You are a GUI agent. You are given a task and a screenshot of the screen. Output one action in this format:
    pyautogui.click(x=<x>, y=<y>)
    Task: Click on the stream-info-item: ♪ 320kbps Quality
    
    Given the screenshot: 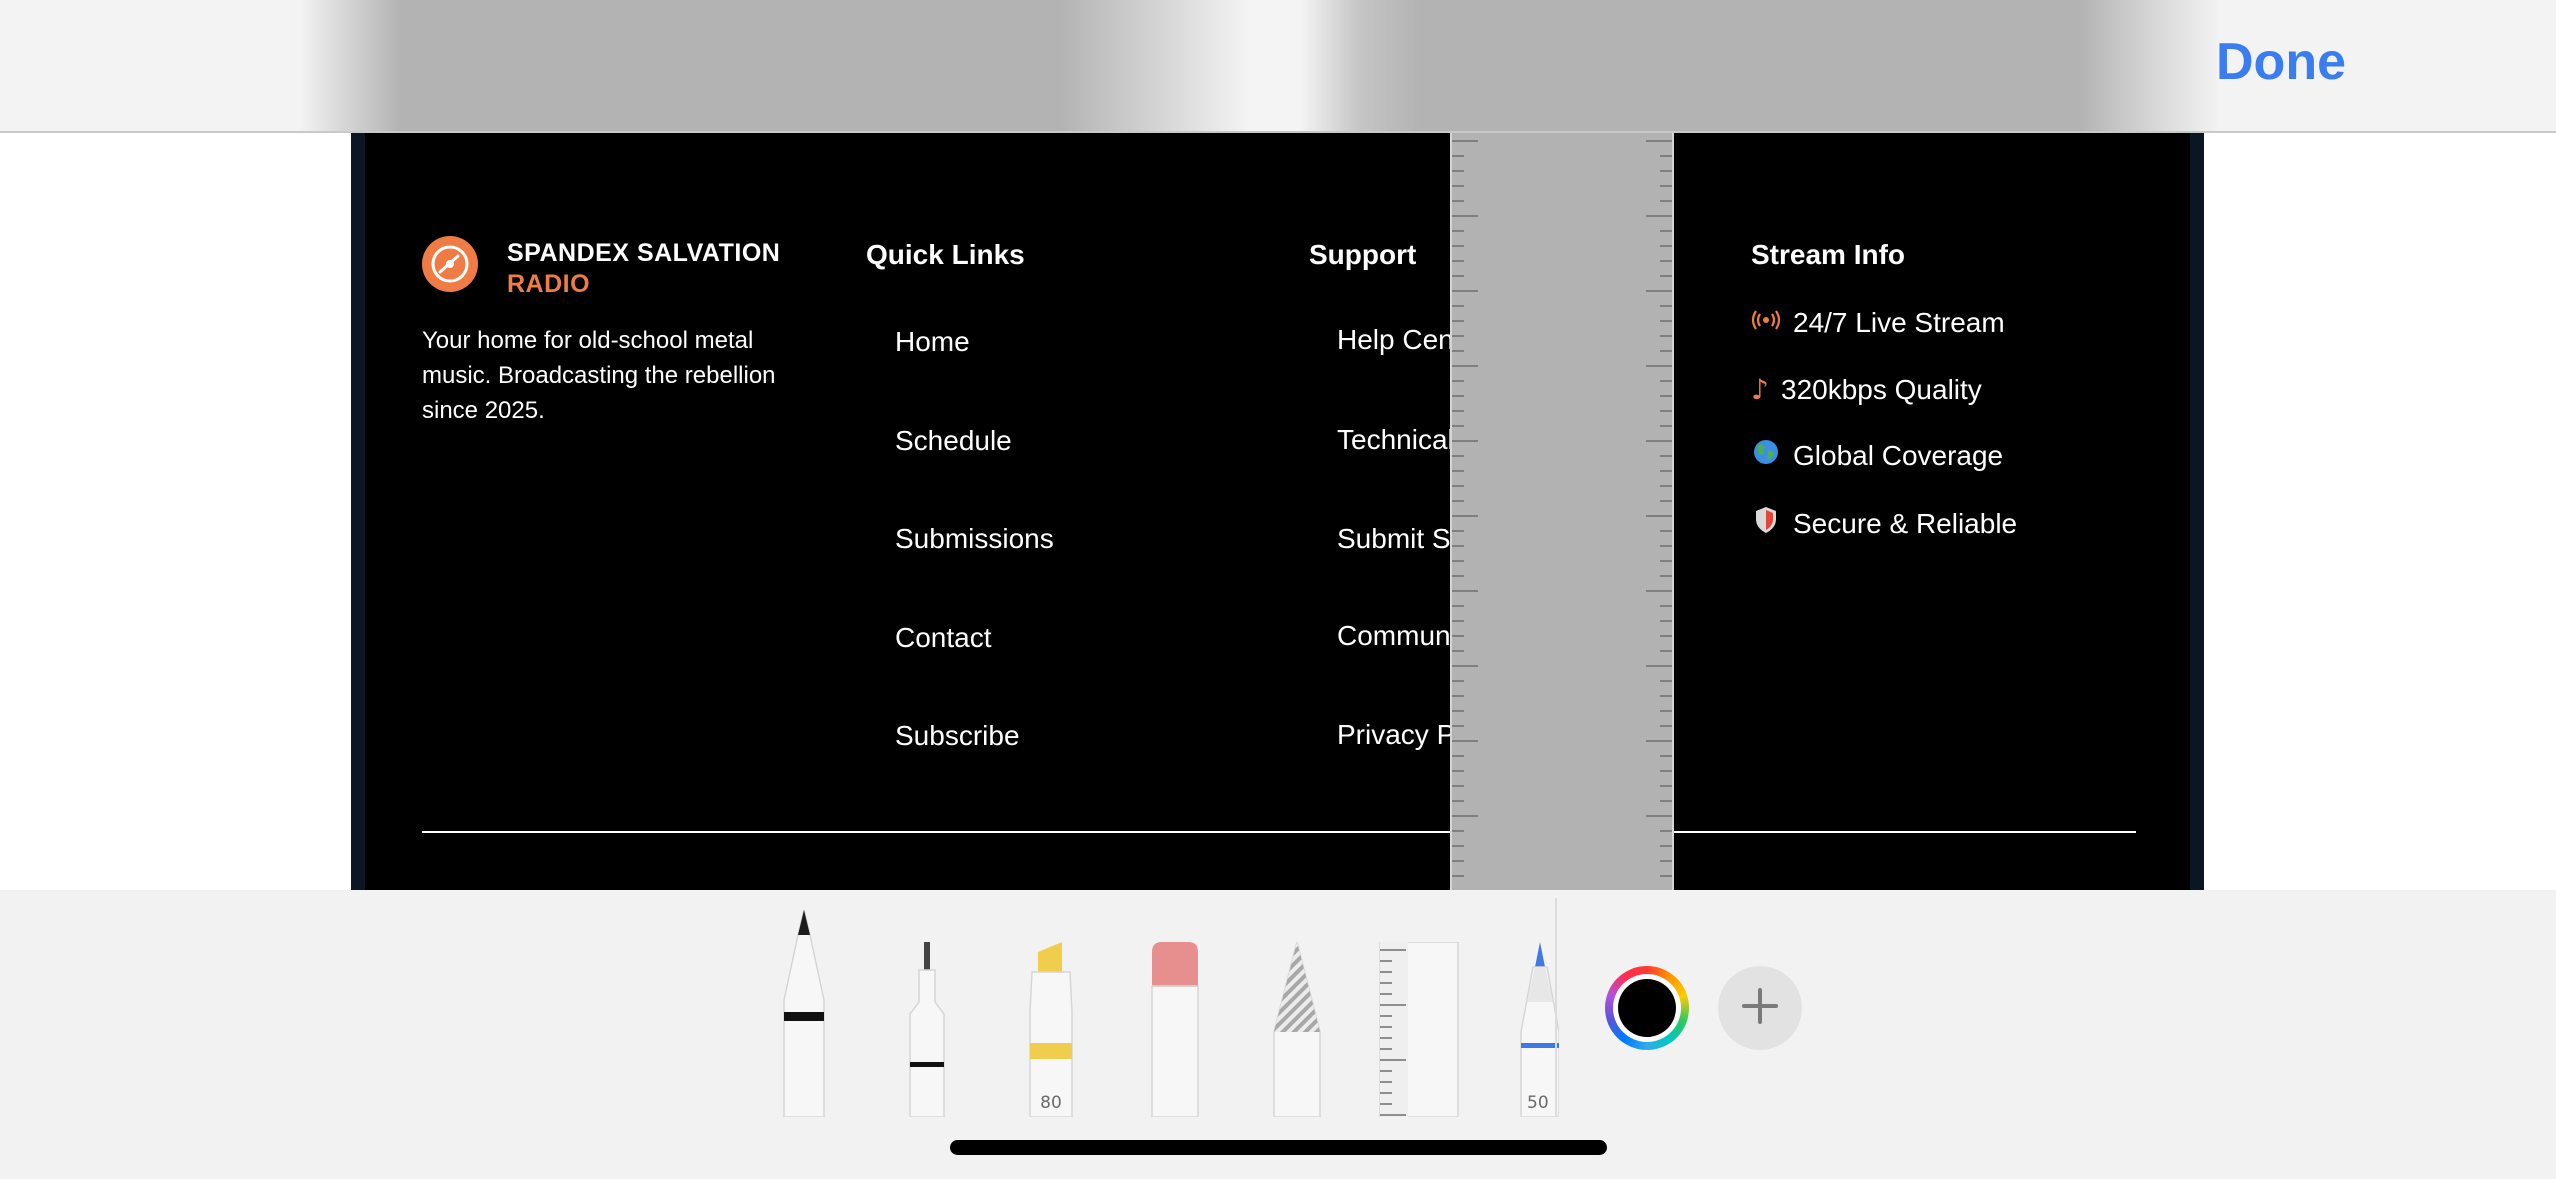 What is the action you would take?
    pyautogui.click(x=1866, y=389)
    